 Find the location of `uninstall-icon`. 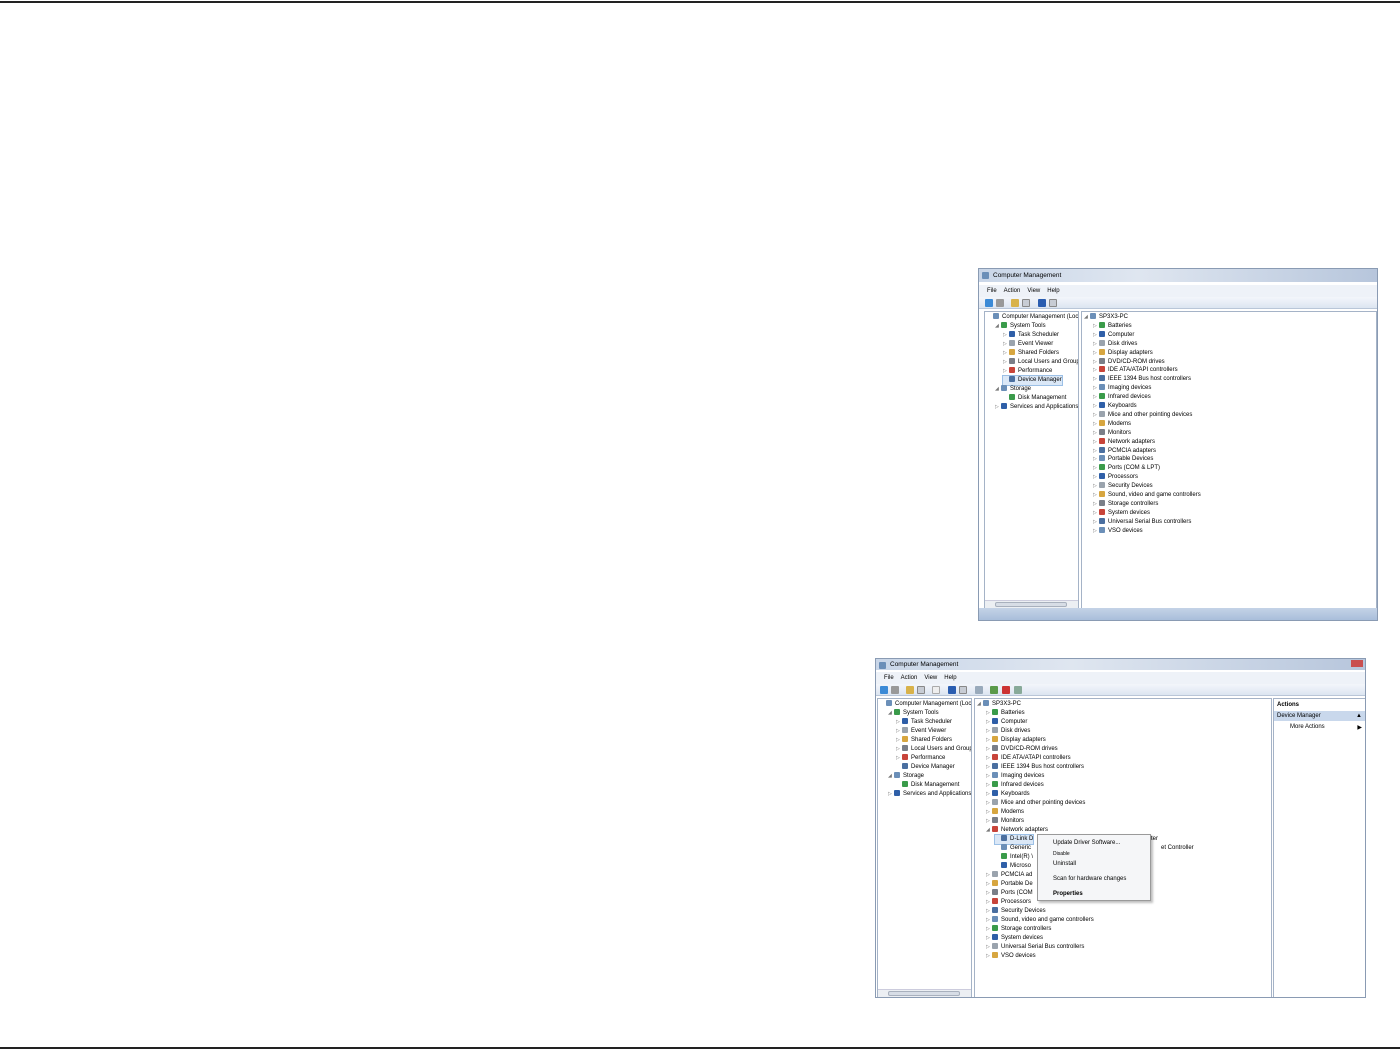

uninstall-icon is located at coordinates (1006, 690).